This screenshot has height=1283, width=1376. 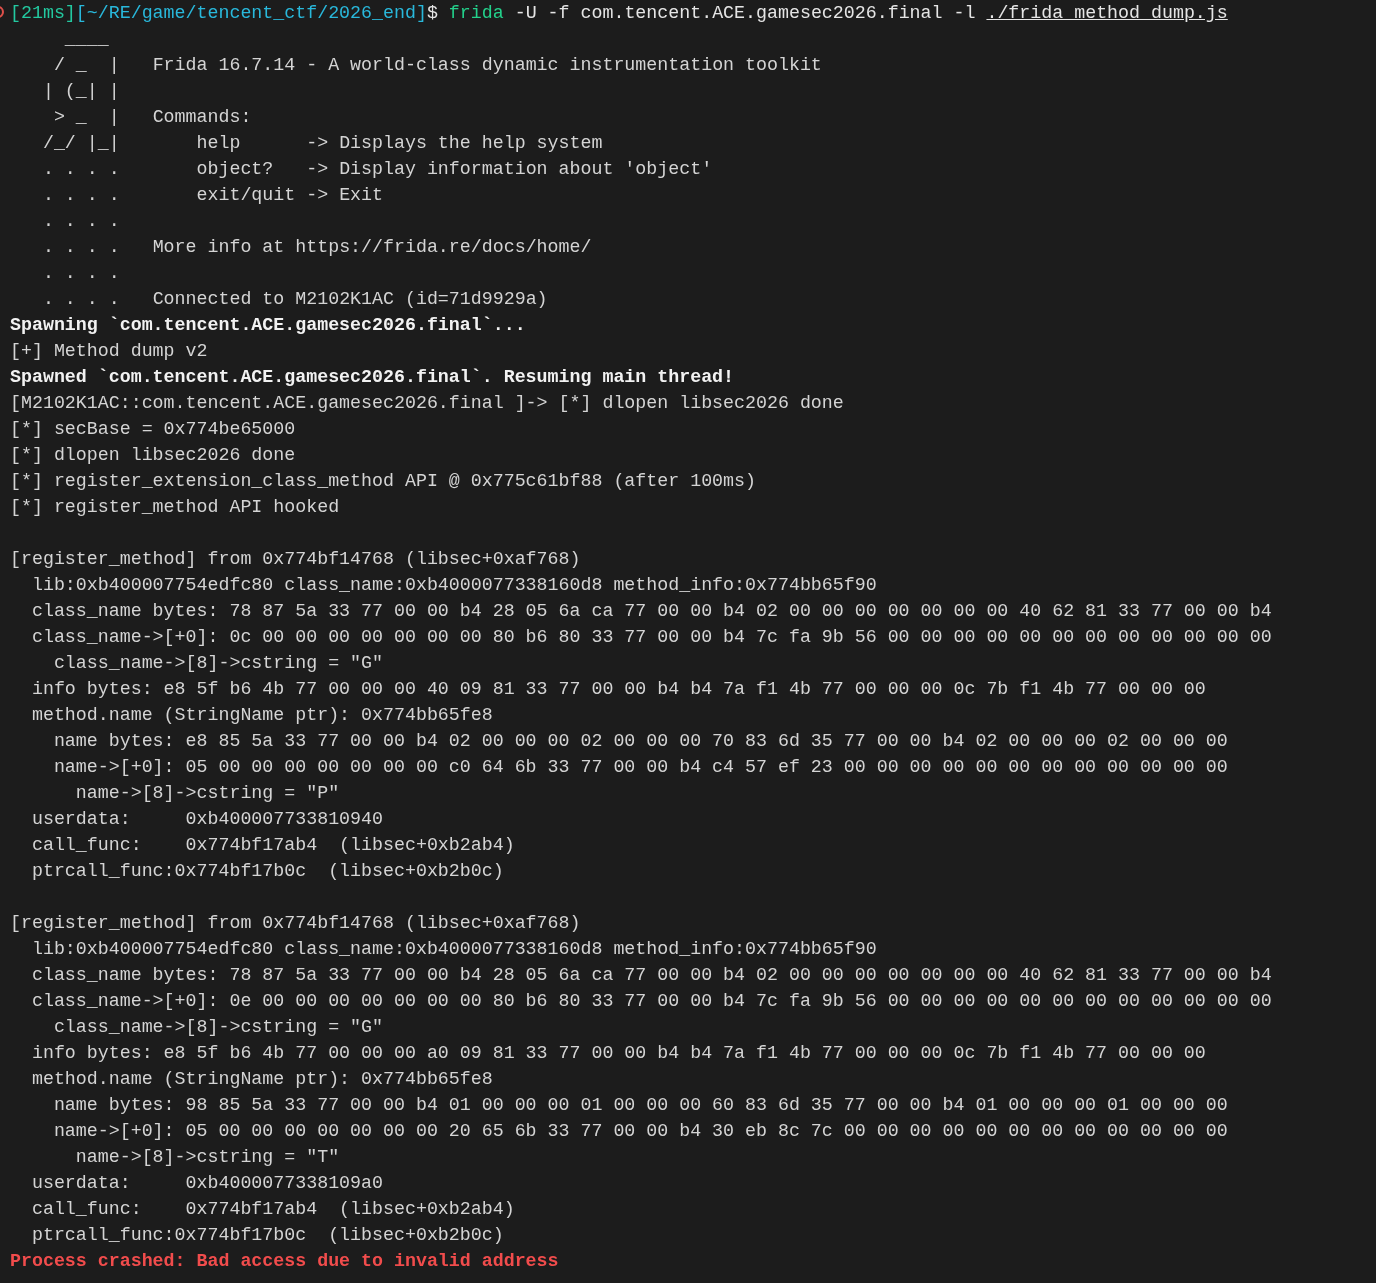 What do you see at coordinates (371, 247) in the screenshot?
I see `terminal-line: More info at https://frida.re/docs/home/` at bounding box center [371, 247].